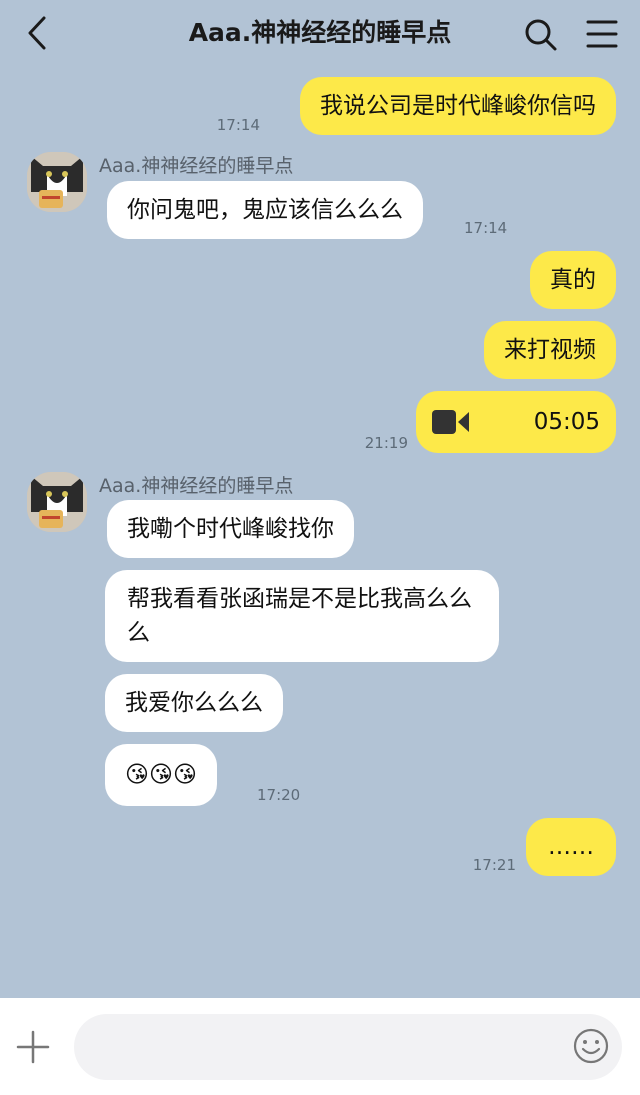 Image resolution: width=640 pixels, height=1095 pixels. What do you see at coordinates (279, 795) in the screenshot?
I see `message-time: 17:20` at bounding box center [279, 795].